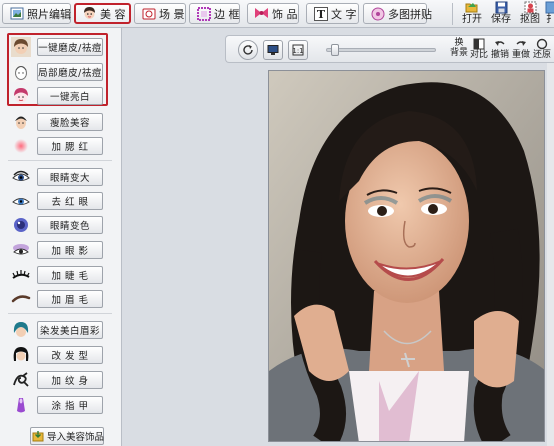  I want to click on import-label: 导入美容饰品, so click(76, 437).